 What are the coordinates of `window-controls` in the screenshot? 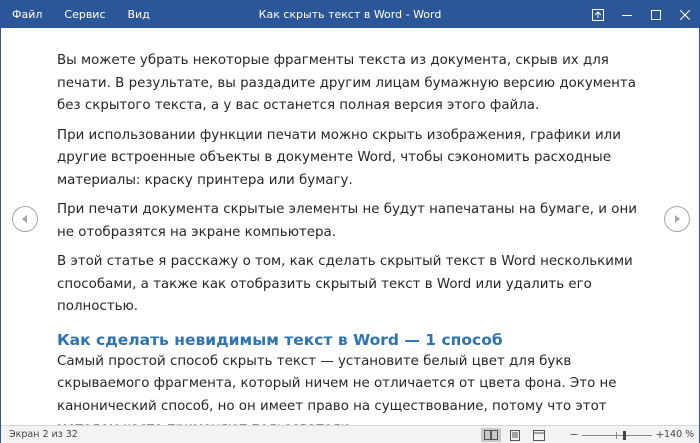 It's located at (641, 14).